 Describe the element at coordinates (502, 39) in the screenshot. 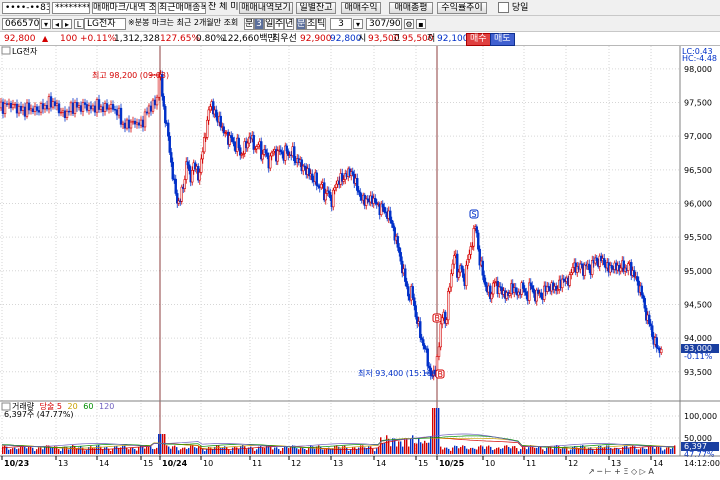

I see `sell-button: 매도` at that location.